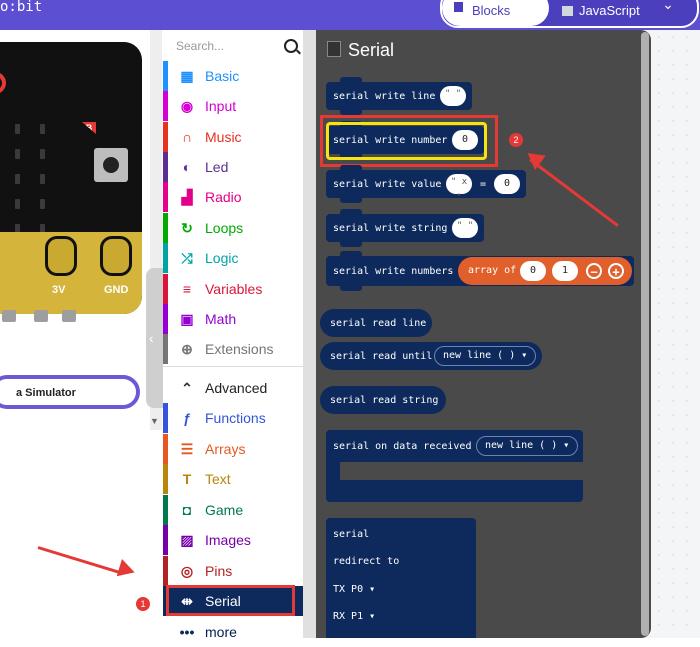 The height and width of the screenshot is (647, 700). What do you see at coordinates (187, 418) in the screenshot?
I see `function-icon: ƒ` at bounding box center [187, 418].